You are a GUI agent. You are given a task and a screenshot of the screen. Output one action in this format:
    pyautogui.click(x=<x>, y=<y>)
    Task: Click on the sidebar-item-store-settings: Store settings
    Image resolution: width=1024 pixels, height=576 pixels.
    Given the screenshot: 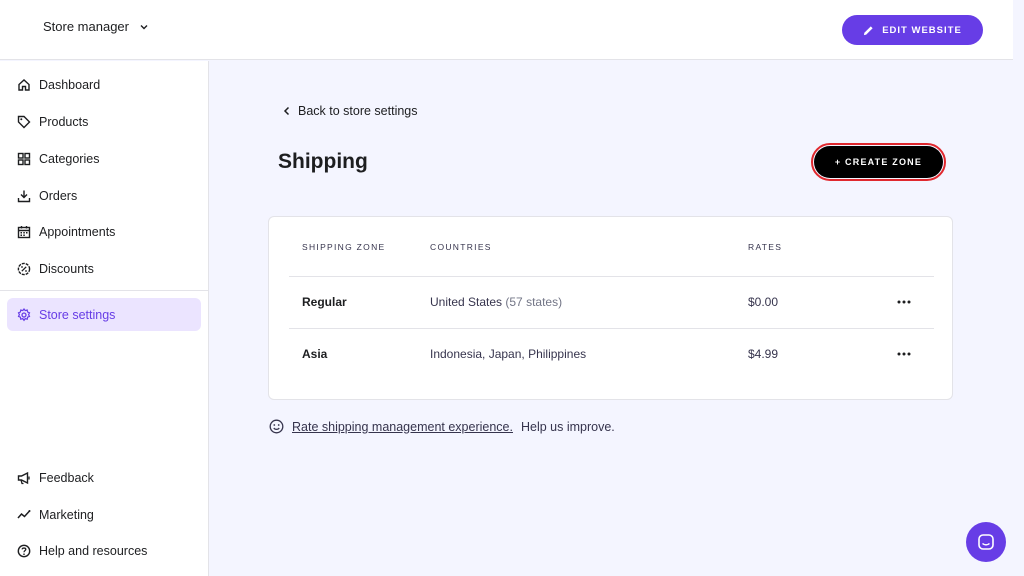 What is the action you would take?
    pyautogui.click(x=104, y=314)
    